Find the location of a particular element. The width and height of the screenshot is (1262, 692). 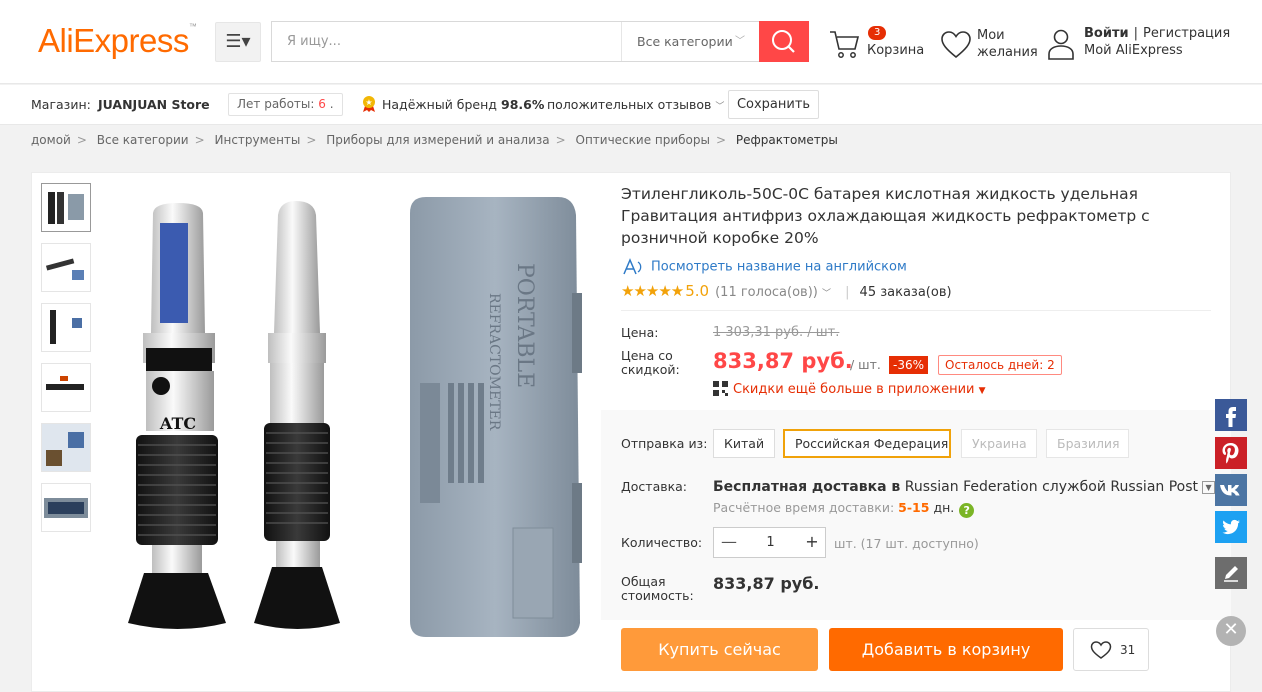

quantity-label: Количество: is located at coordinates (662, 542).